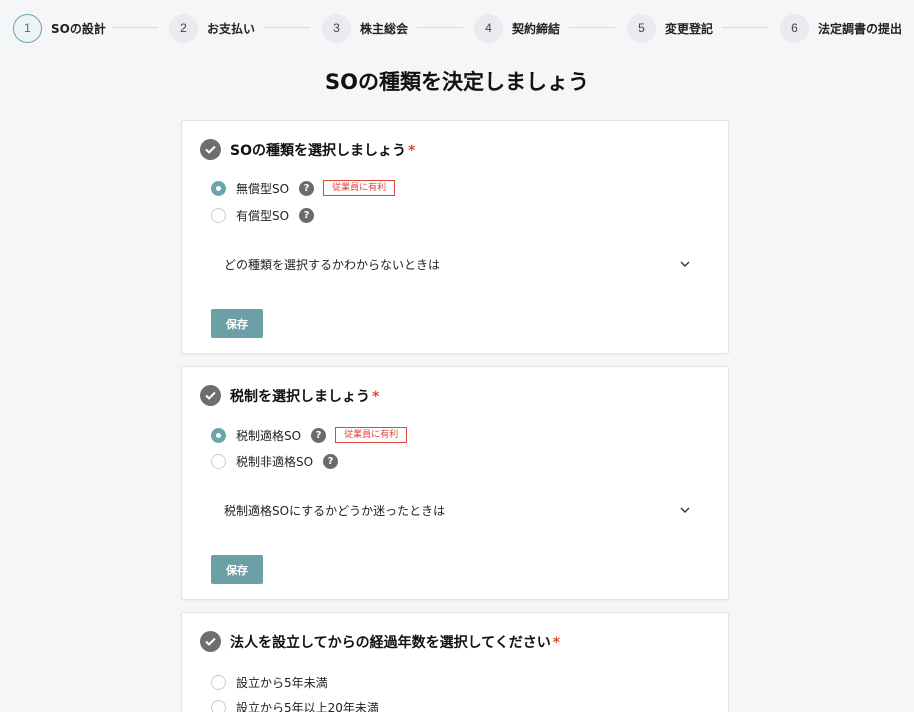 Image resolution: width=914 pixels, height=712 pixels. Describe the element at coordinates (641, 28) in the screenshot. I see `step-number: 5` at that location.